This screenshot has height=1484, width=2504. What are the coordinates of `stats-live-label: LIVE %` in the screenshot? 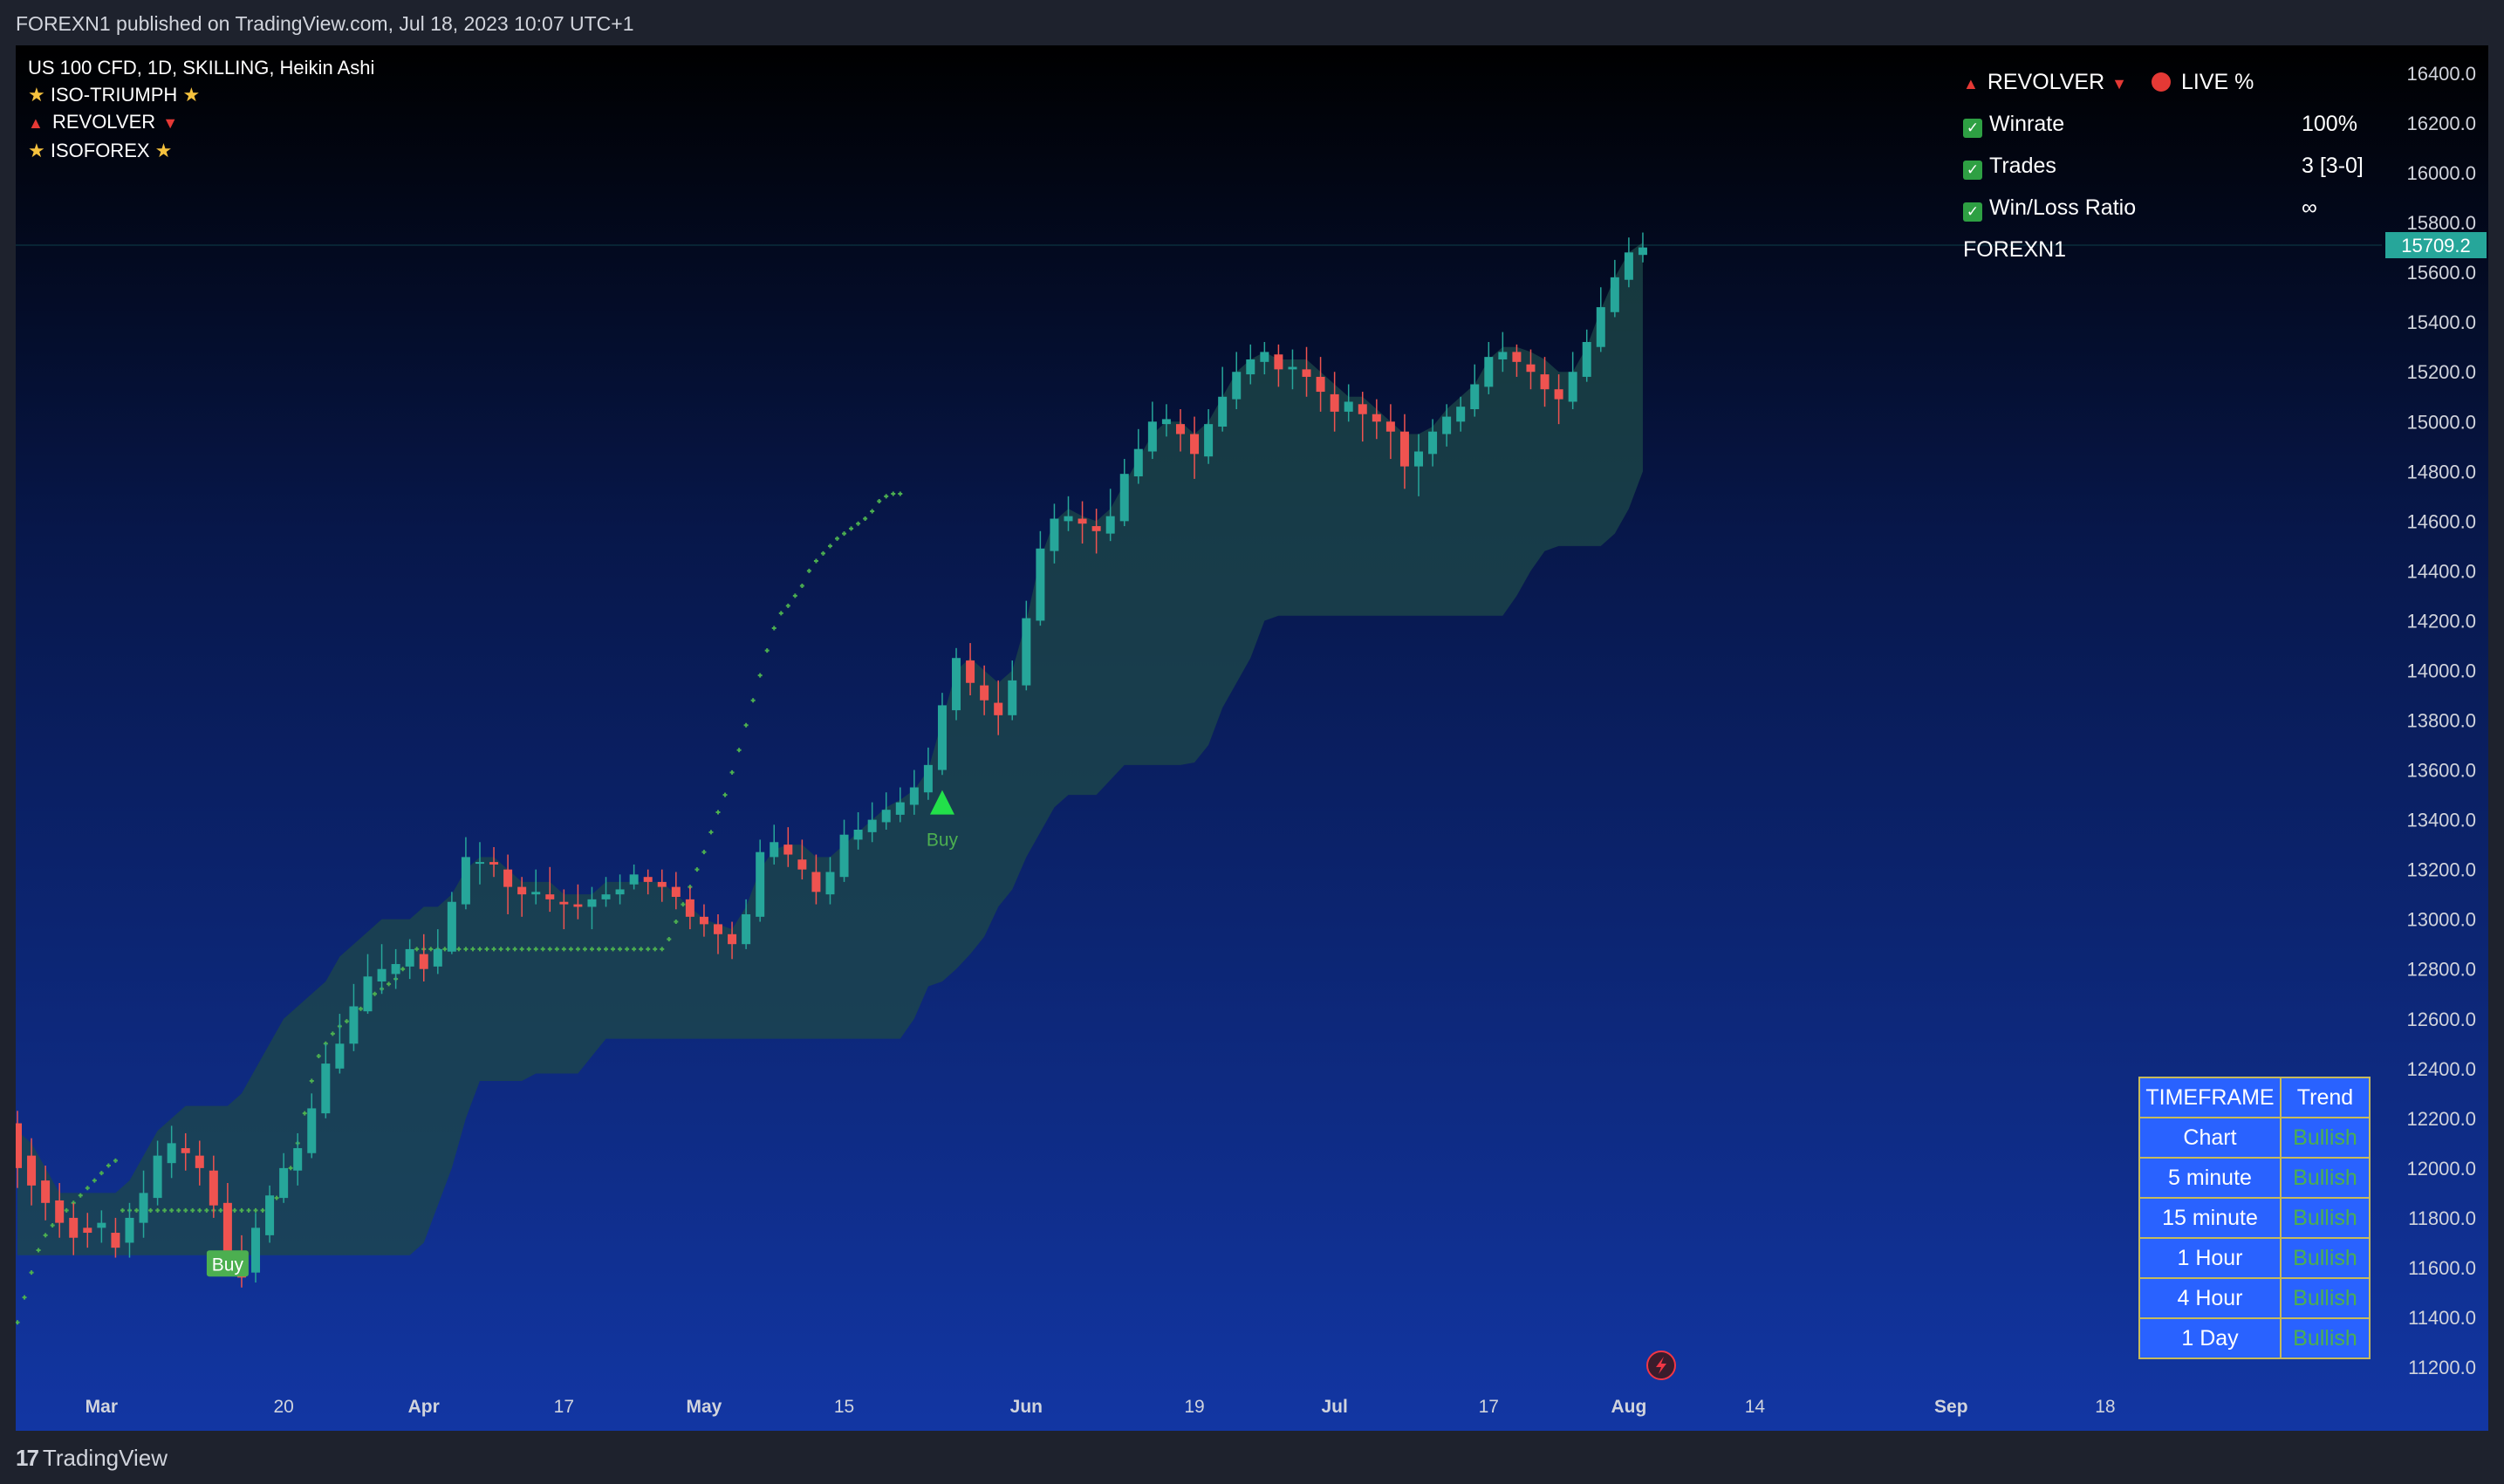 It's located at (2217, 82).